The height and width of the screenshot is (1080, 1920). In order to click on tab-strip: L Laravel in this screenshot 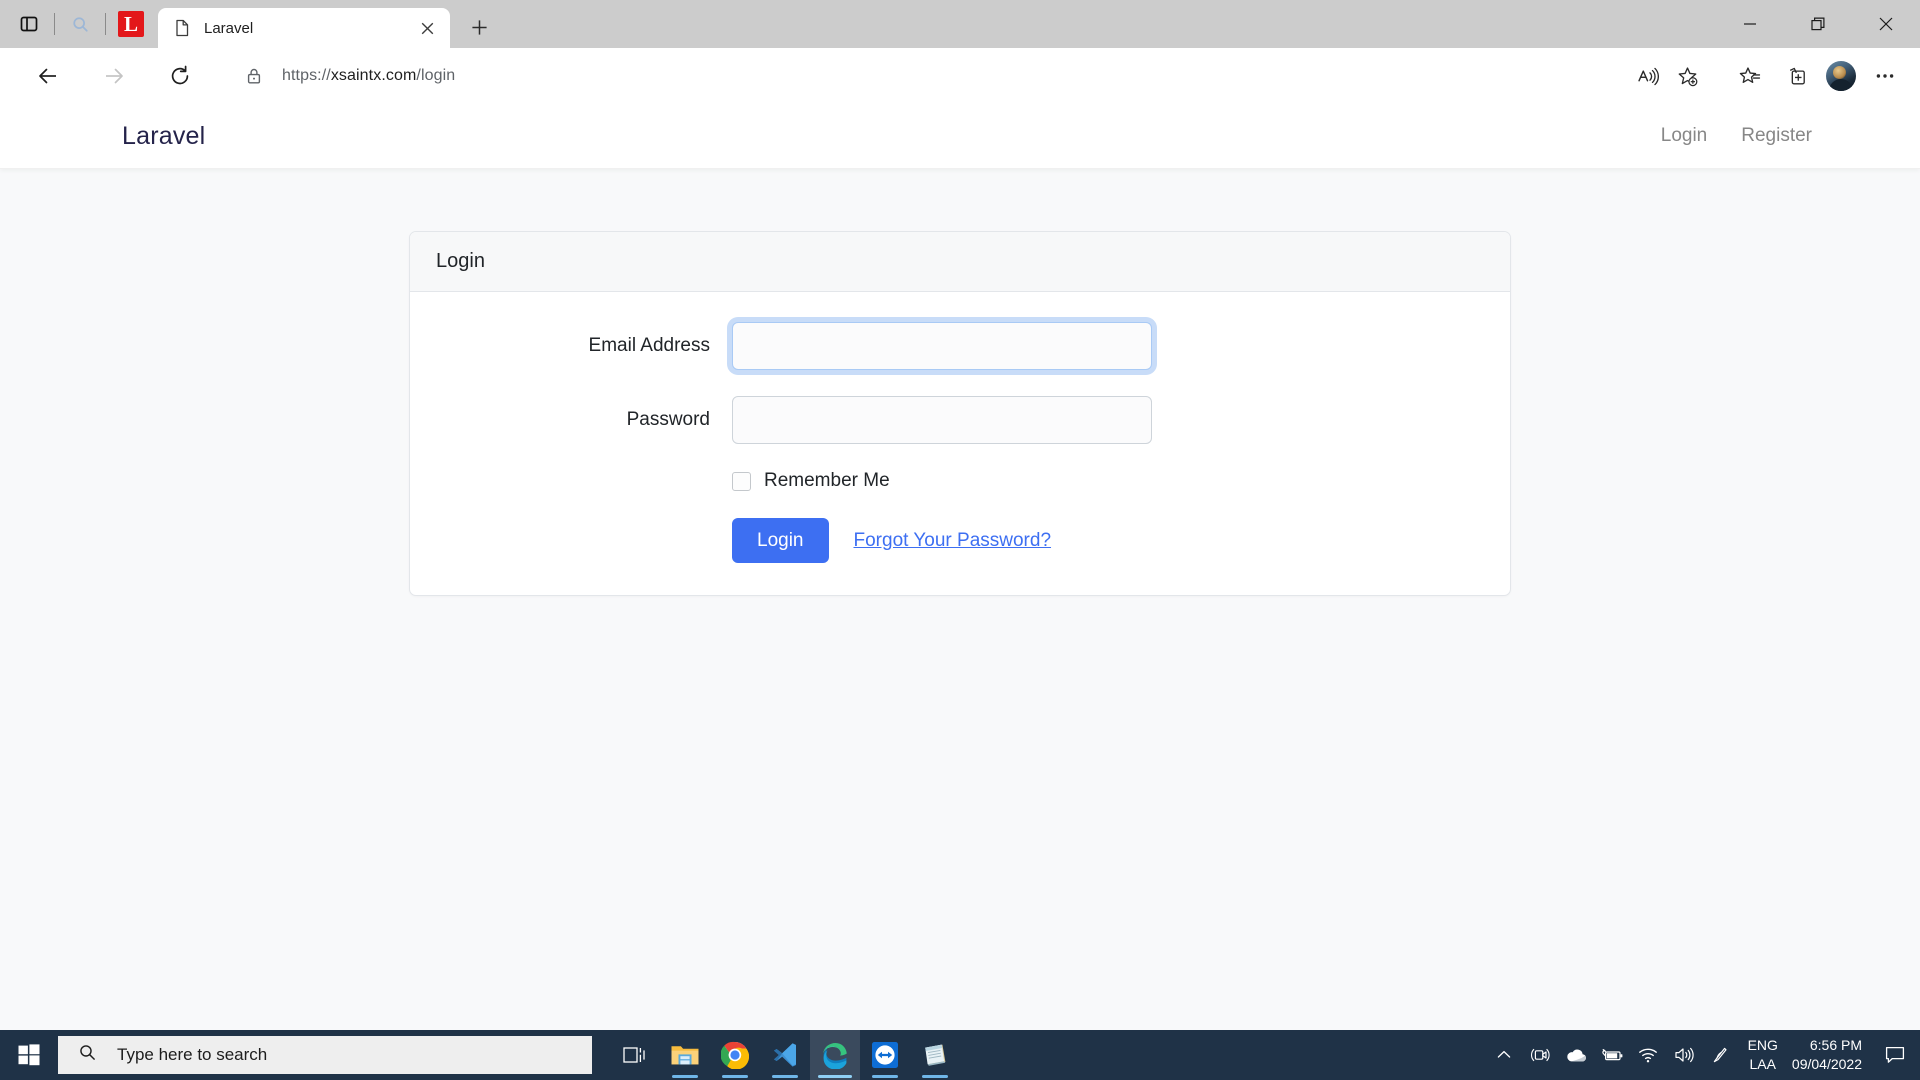, I will do `click(960, 24)`.